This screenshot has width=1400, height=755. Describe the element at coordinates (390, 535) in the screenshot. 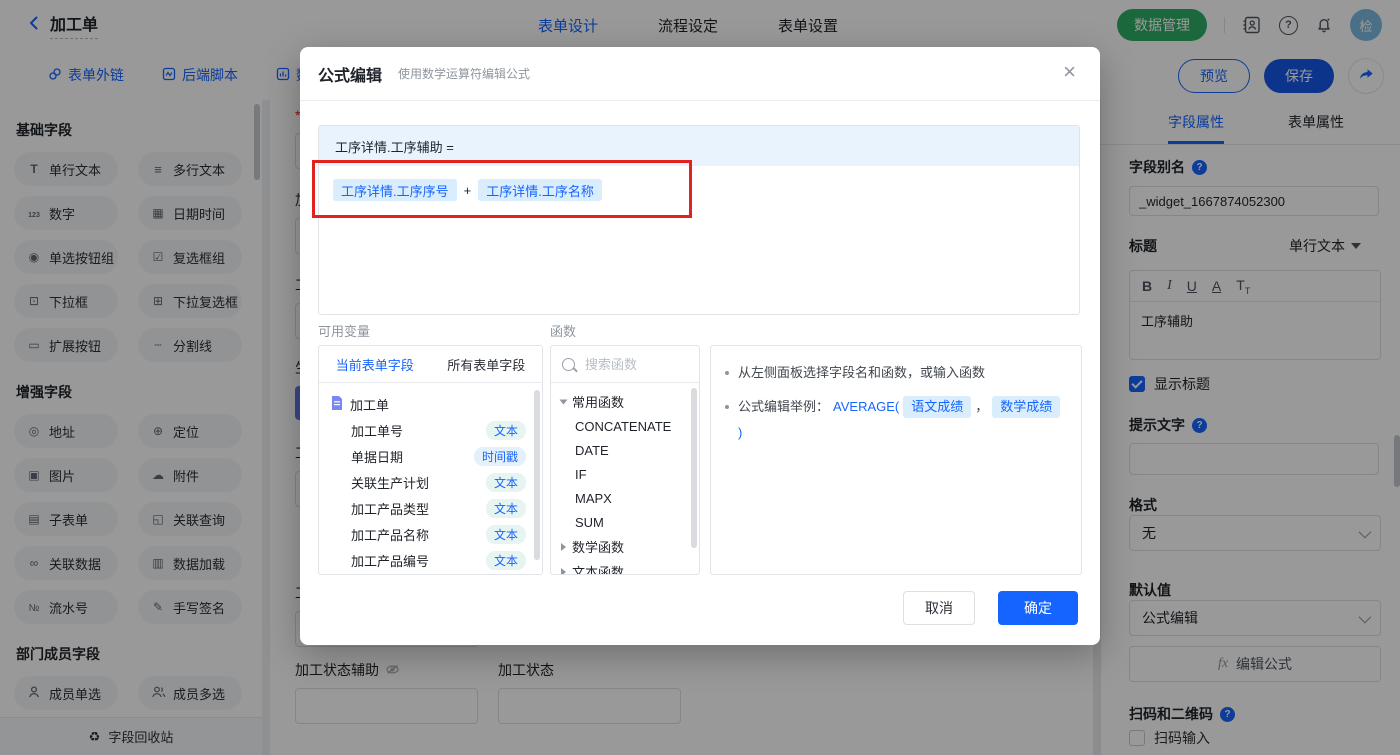

I see `variable-name: 加工产品名称` at that location.